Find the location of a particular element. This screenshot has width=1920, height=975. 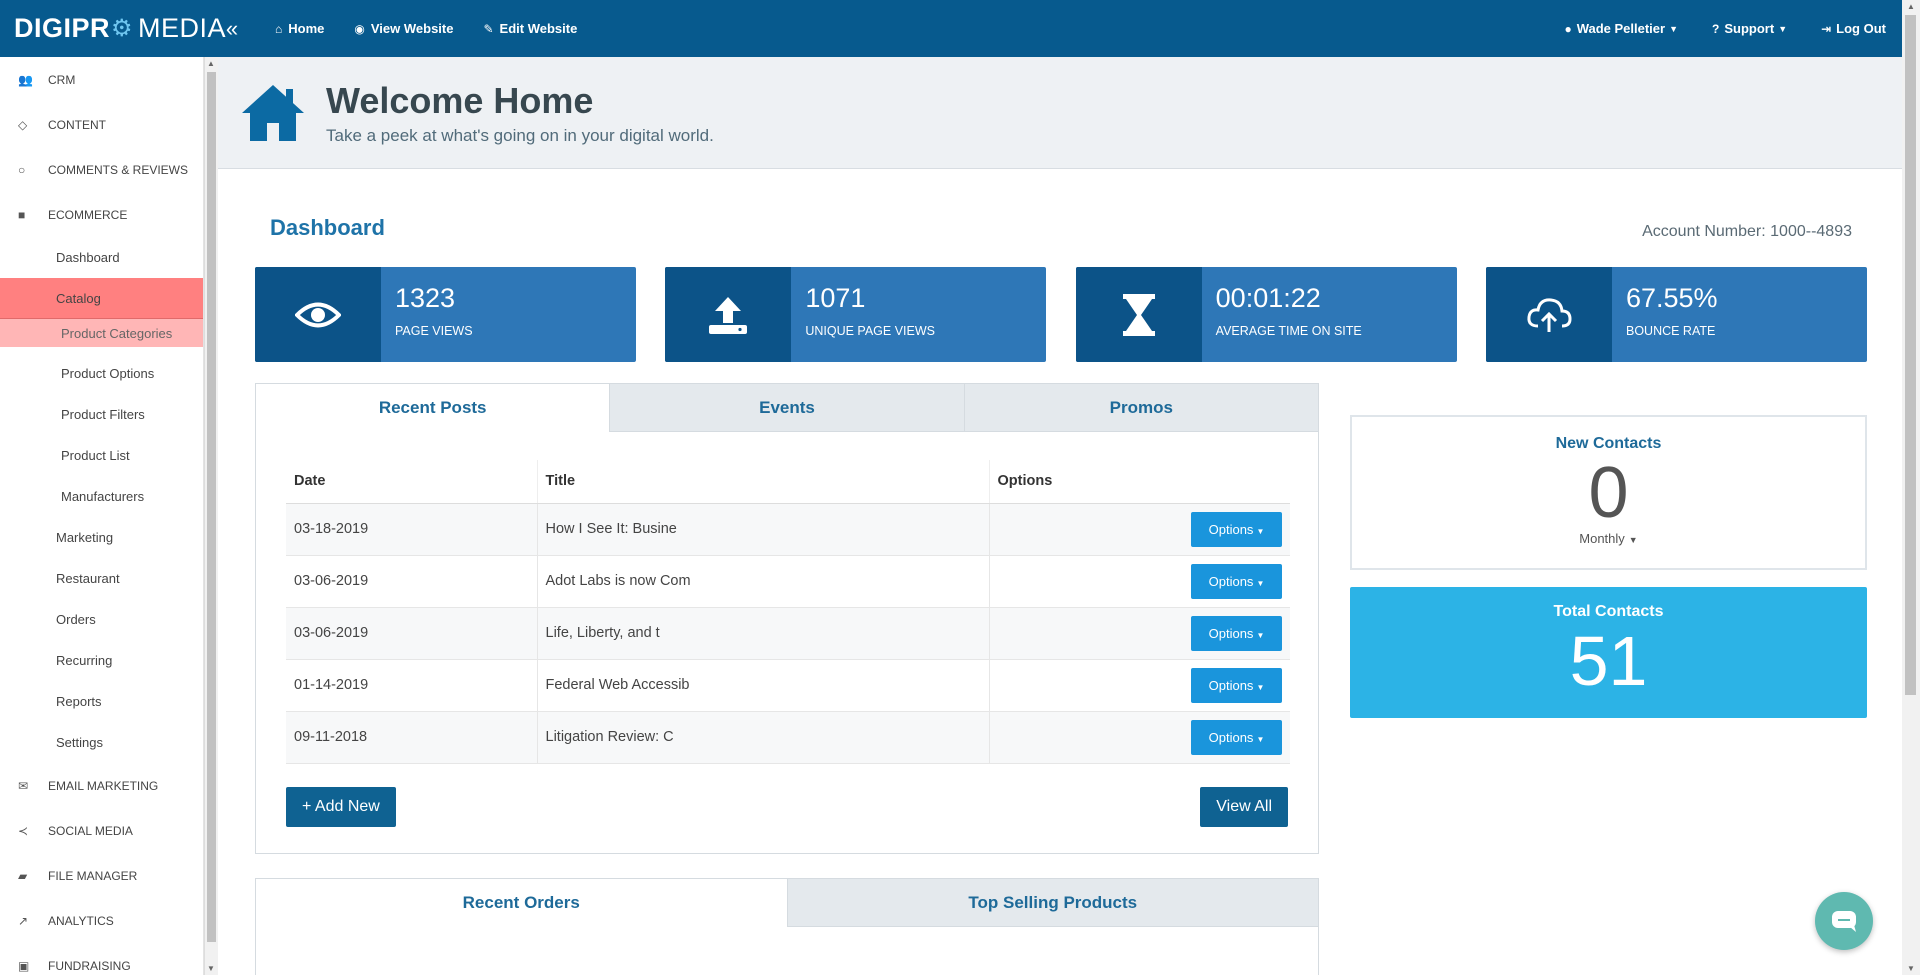

logo-text-digipr: DIGIPR is located at coordinates (62, 28).